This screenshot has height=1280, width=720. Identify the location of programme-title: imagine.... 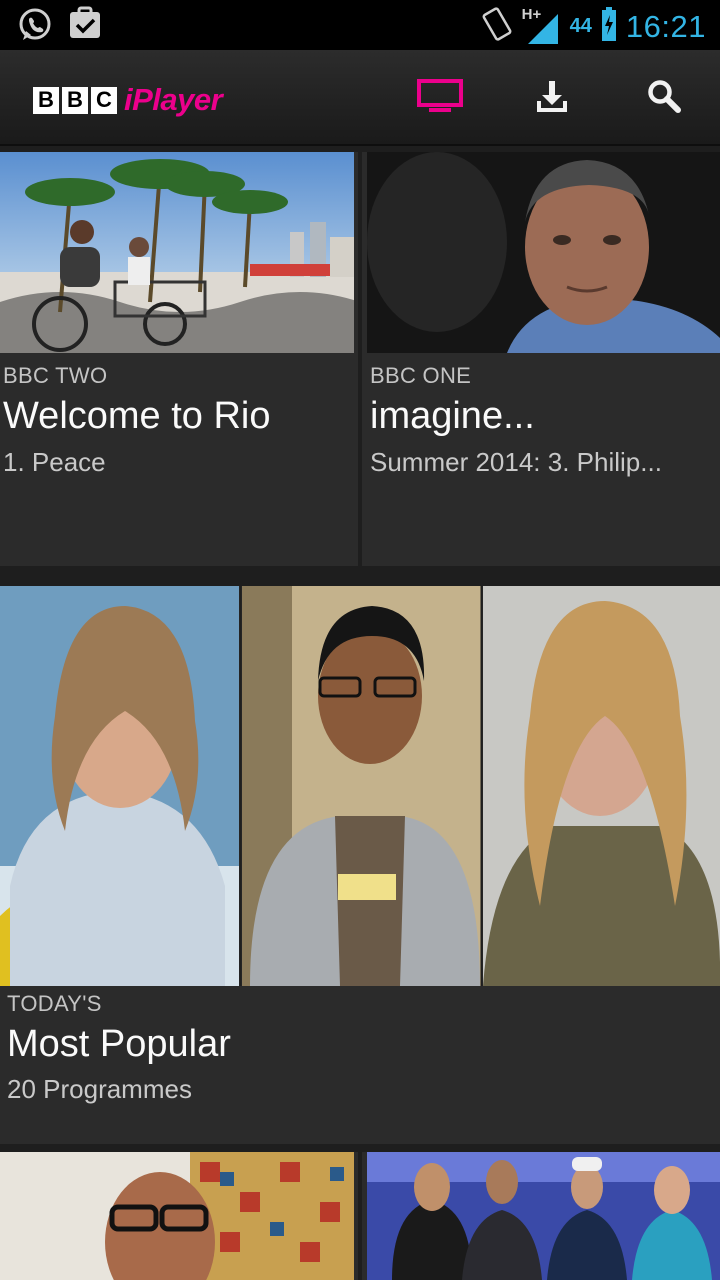
(452, 416).